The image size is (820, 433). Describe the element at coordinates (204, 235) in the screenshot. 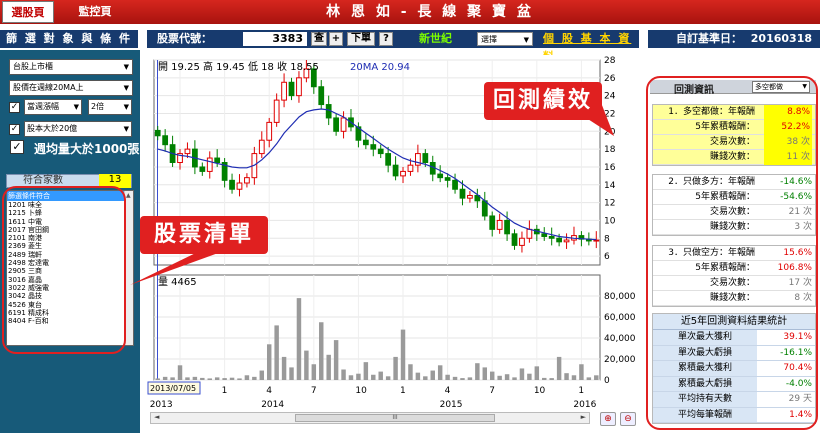

I see `stock-list-callout: 股票清單` at that location.